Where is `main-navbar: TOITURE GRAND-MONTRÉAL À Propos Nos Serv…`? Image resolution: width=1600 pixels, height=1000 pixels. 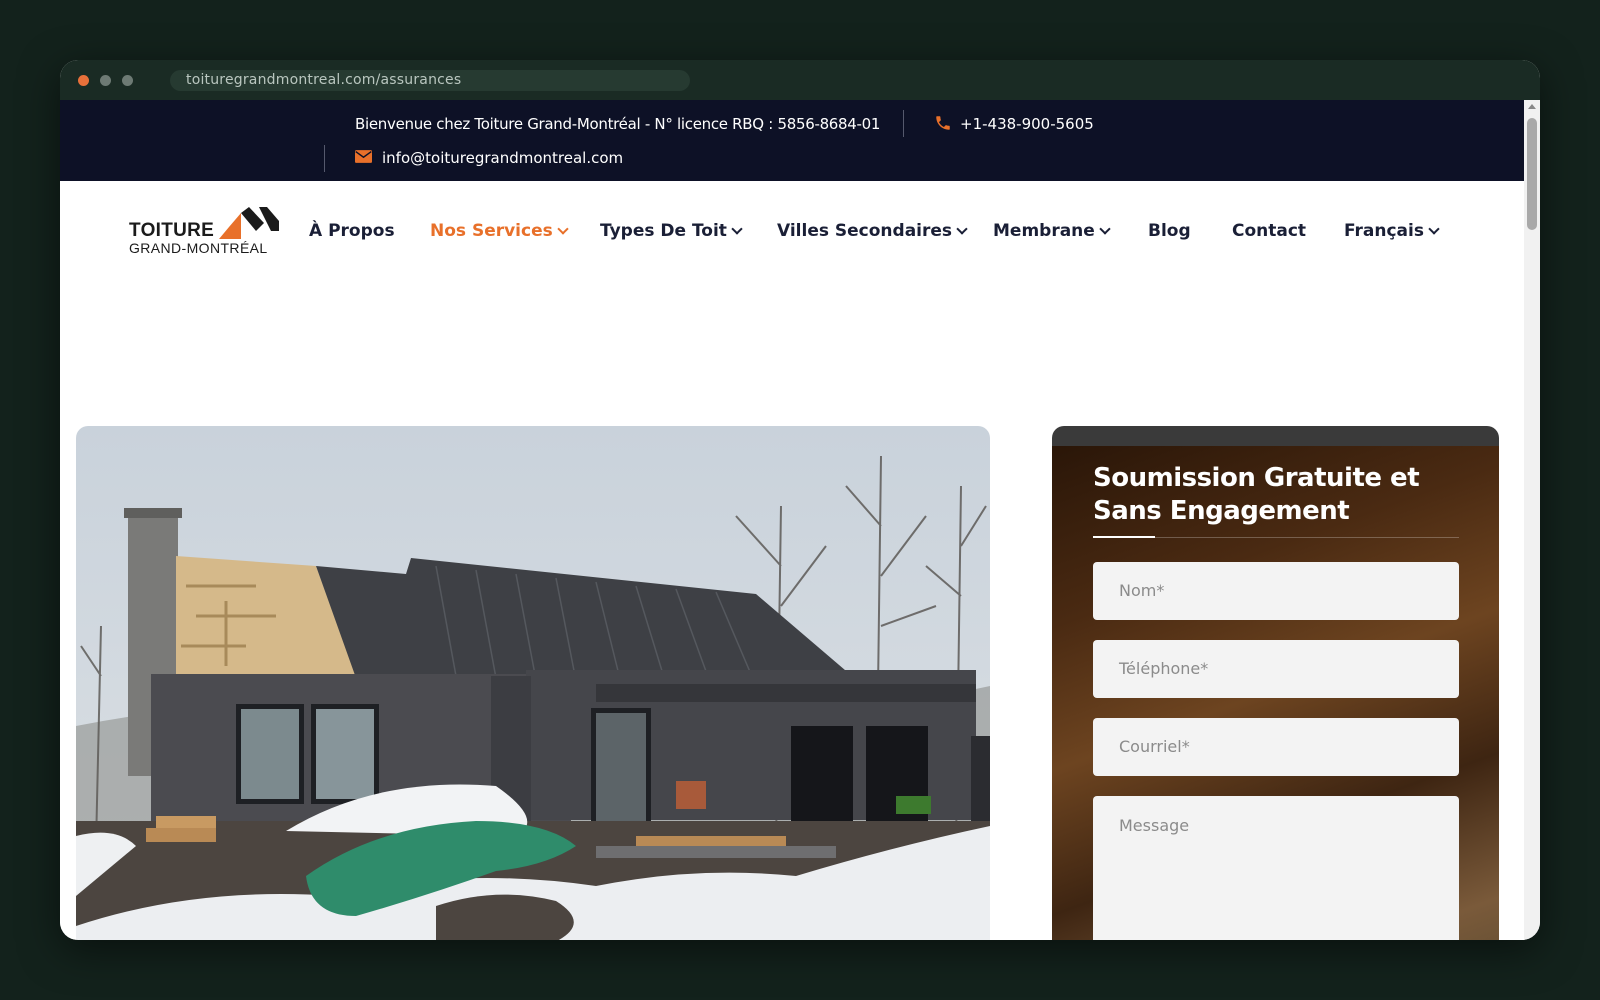 main-navbar: TOITURE GRAND-MONTRÉAL À Propos Nos Serv… is located at coordinates (792, 231).